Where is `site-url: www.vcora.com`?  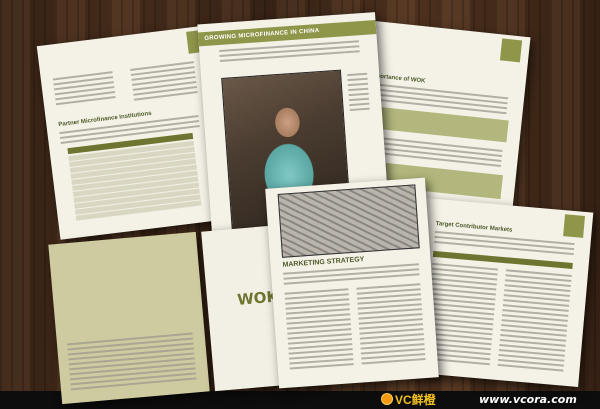 site-url: www.vcora.com is located at coordinates (528, 399).